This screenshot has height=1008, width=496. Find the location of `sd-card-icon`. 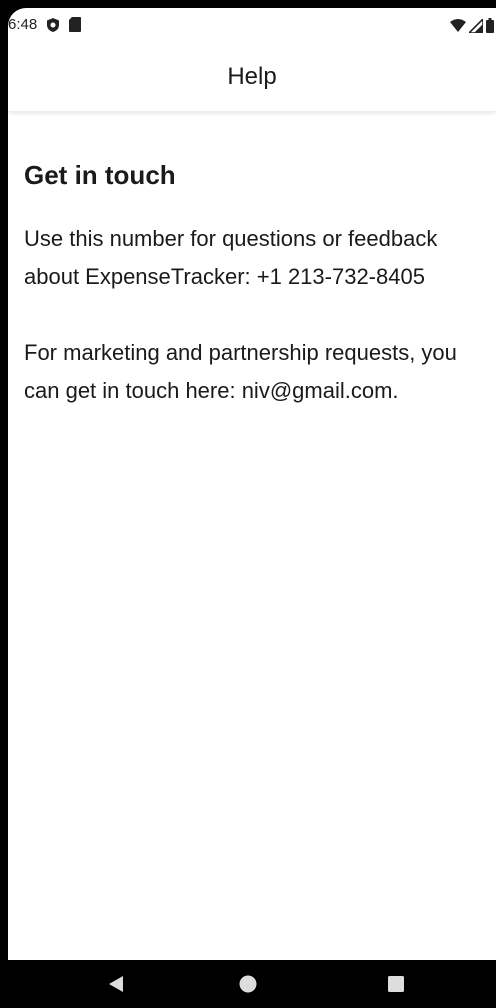

sd-card-icon is located at coordinates (75, 24).